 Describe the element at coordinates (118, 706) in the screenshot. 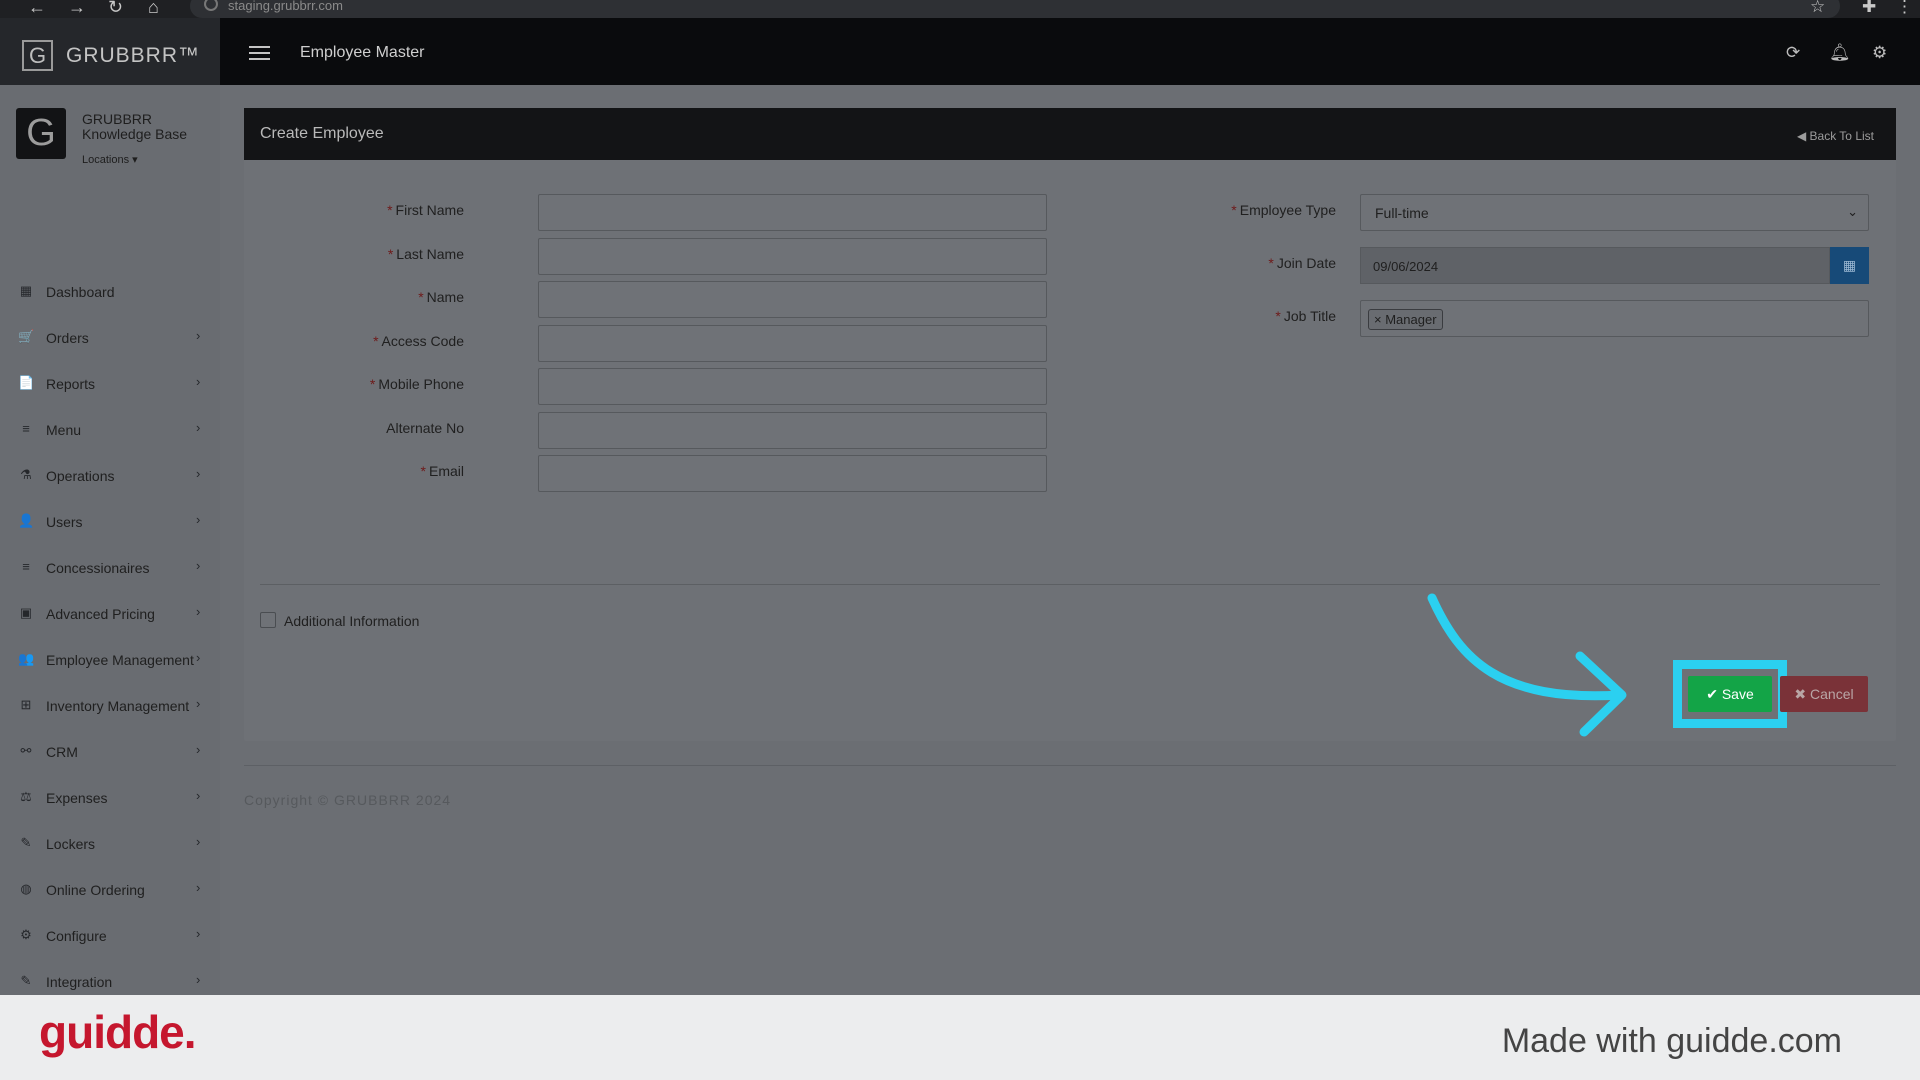

I see `sidebar-item-label: Inventory Management` at that location.